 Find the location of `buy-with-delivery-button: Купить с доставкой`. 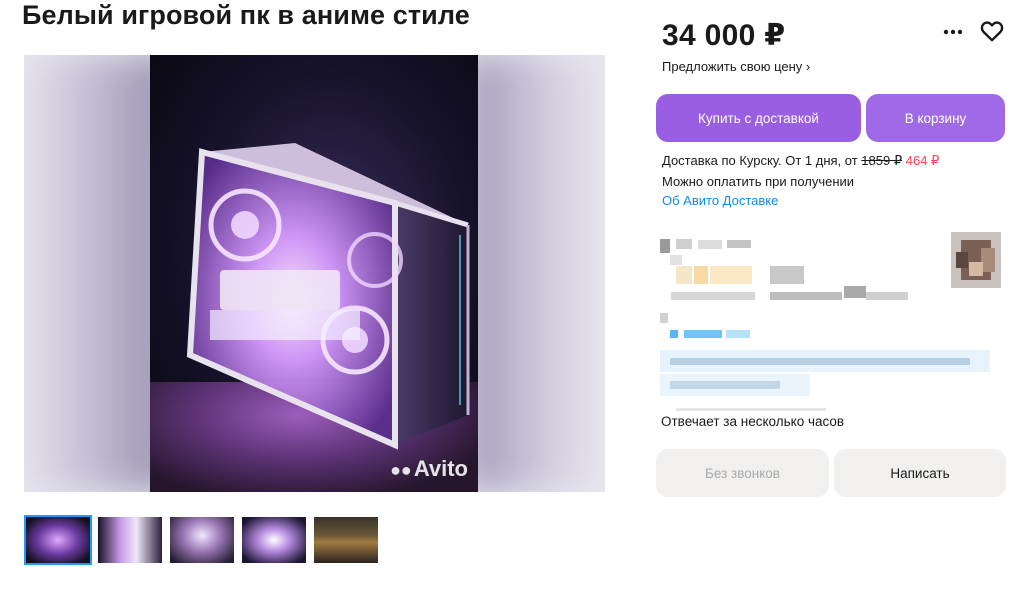

buy-with-delivery-button: Купить с доставкой is located at coordinates (758, 118).